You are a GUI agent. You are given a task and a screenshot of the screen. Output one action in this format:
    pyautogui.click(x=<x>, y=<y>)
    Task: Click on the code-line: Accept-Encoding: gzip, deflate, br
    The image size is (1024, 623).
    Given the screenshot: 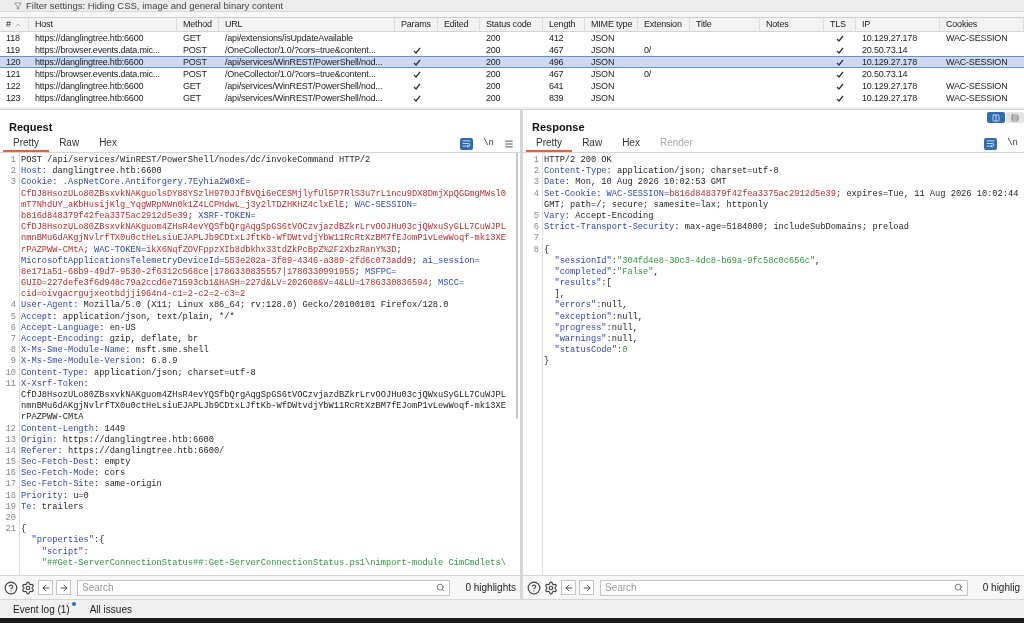 What is the action you would take?
    pyautogui.click(x=109, y=339)
    